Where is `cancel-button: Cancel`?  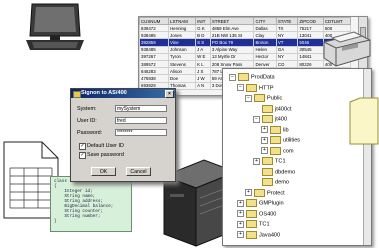 cancel-button: Cancel is located at coordinates (138, 171).